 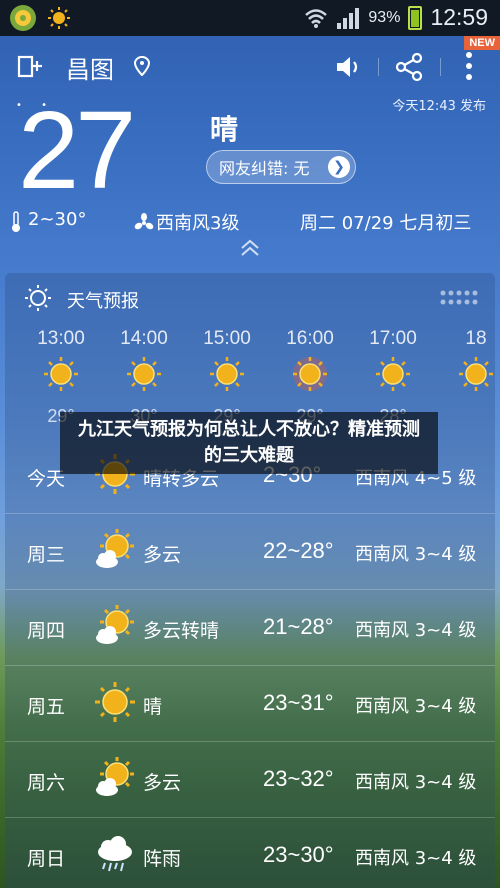 What do you see at coordinates (264, 168) in the screenshot?
I see `report-error-label: 网友纠错: 无` at bounding box center [264, 168].